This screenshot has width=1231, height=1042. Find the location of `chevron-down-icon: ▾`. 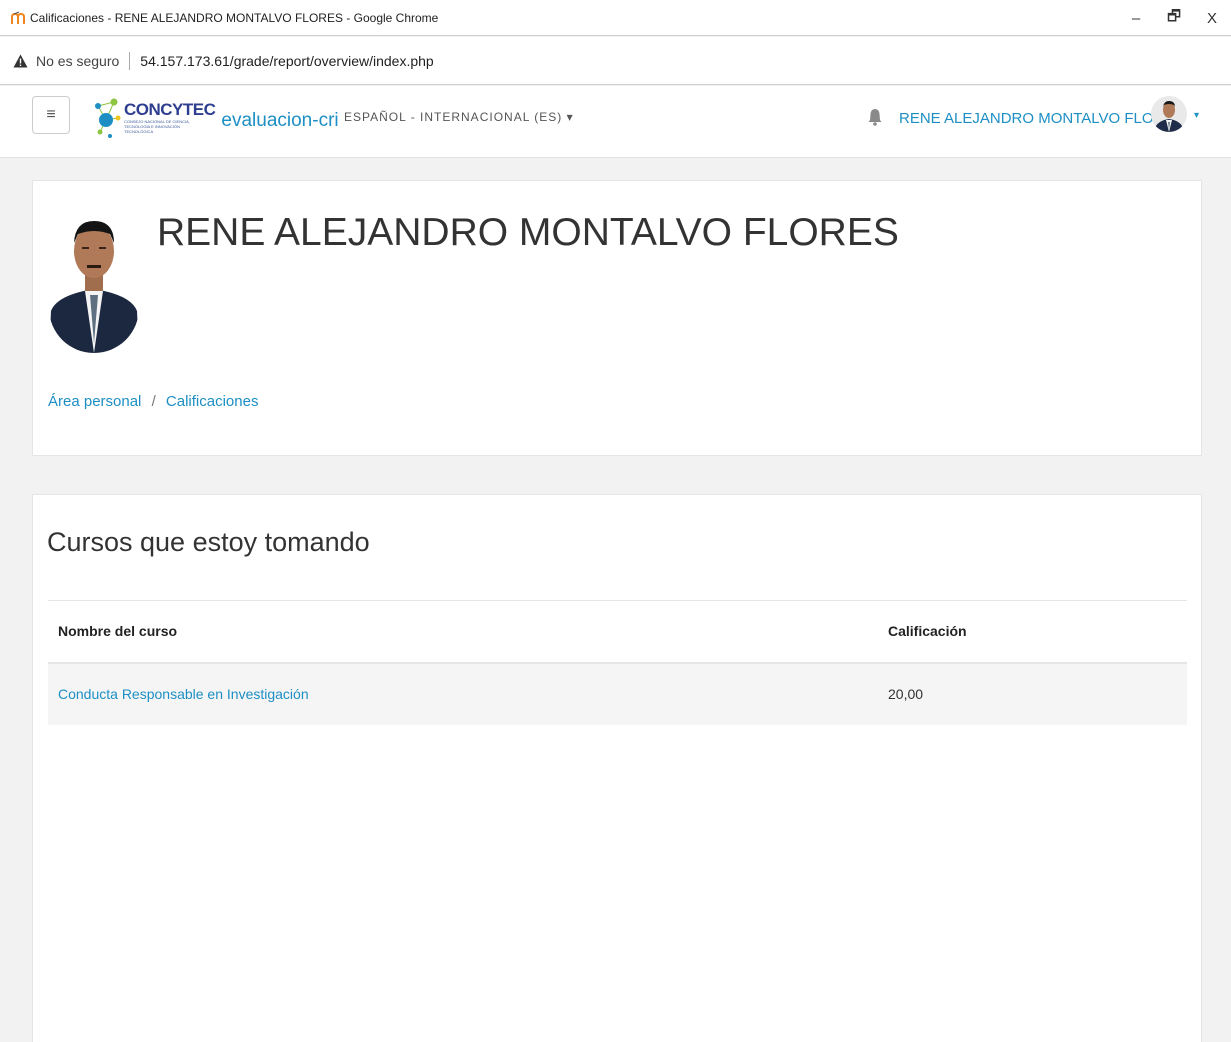

chevron-down-icon: ▾ is located at coordinates (570, 117).